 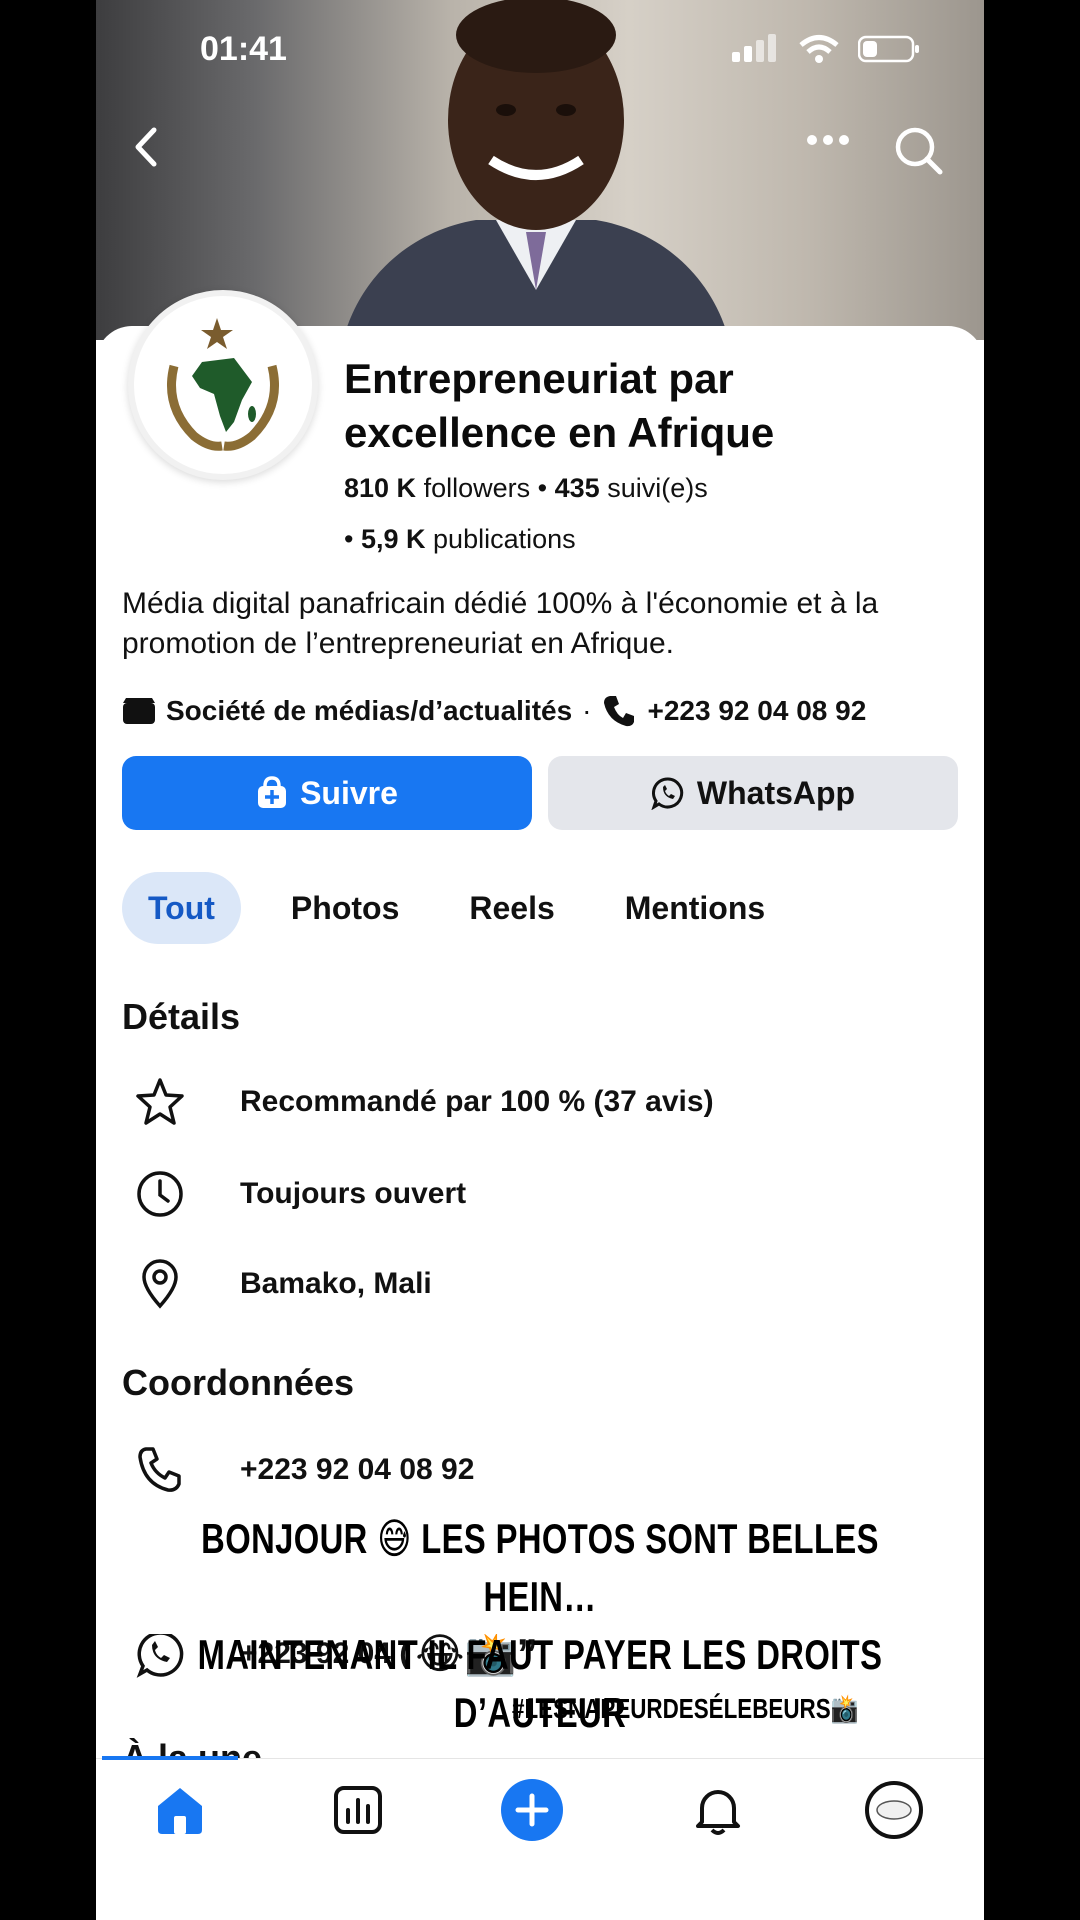 What do you see at coordinates (336, 1283) in the screenshot?
I see `detail-location-text: Bamako, Mali` at bounding box center [336, 1283].